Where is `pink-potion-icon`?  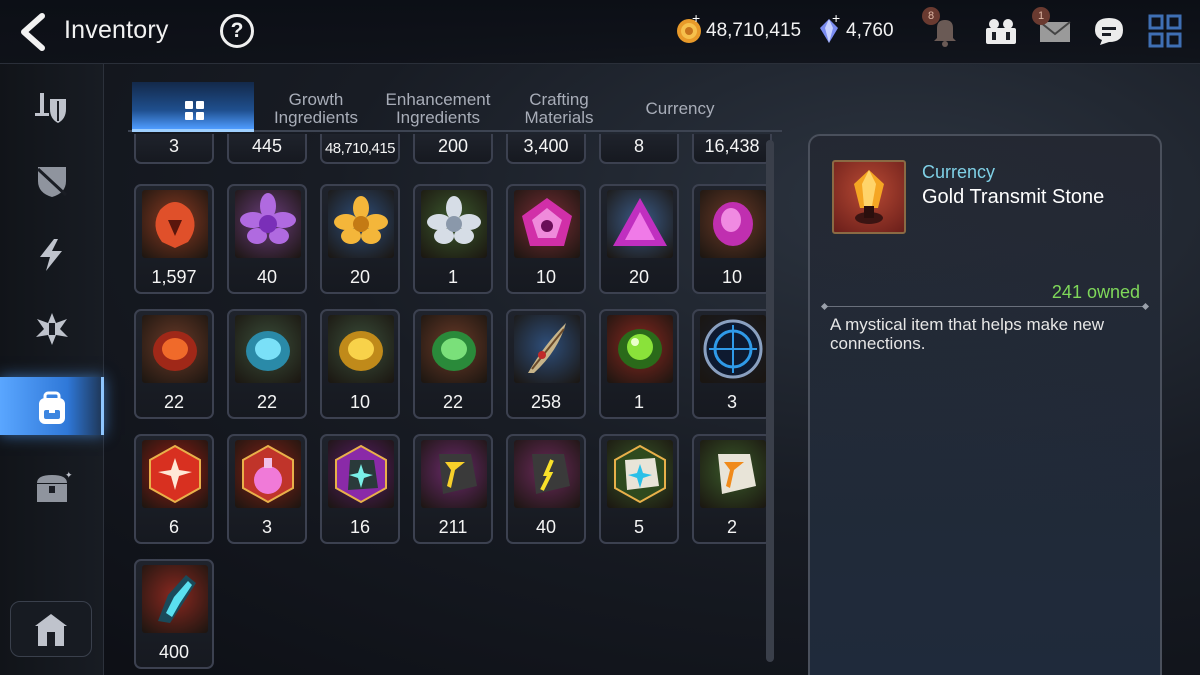
pink-potion-icon is located at coordinates (268, 474).